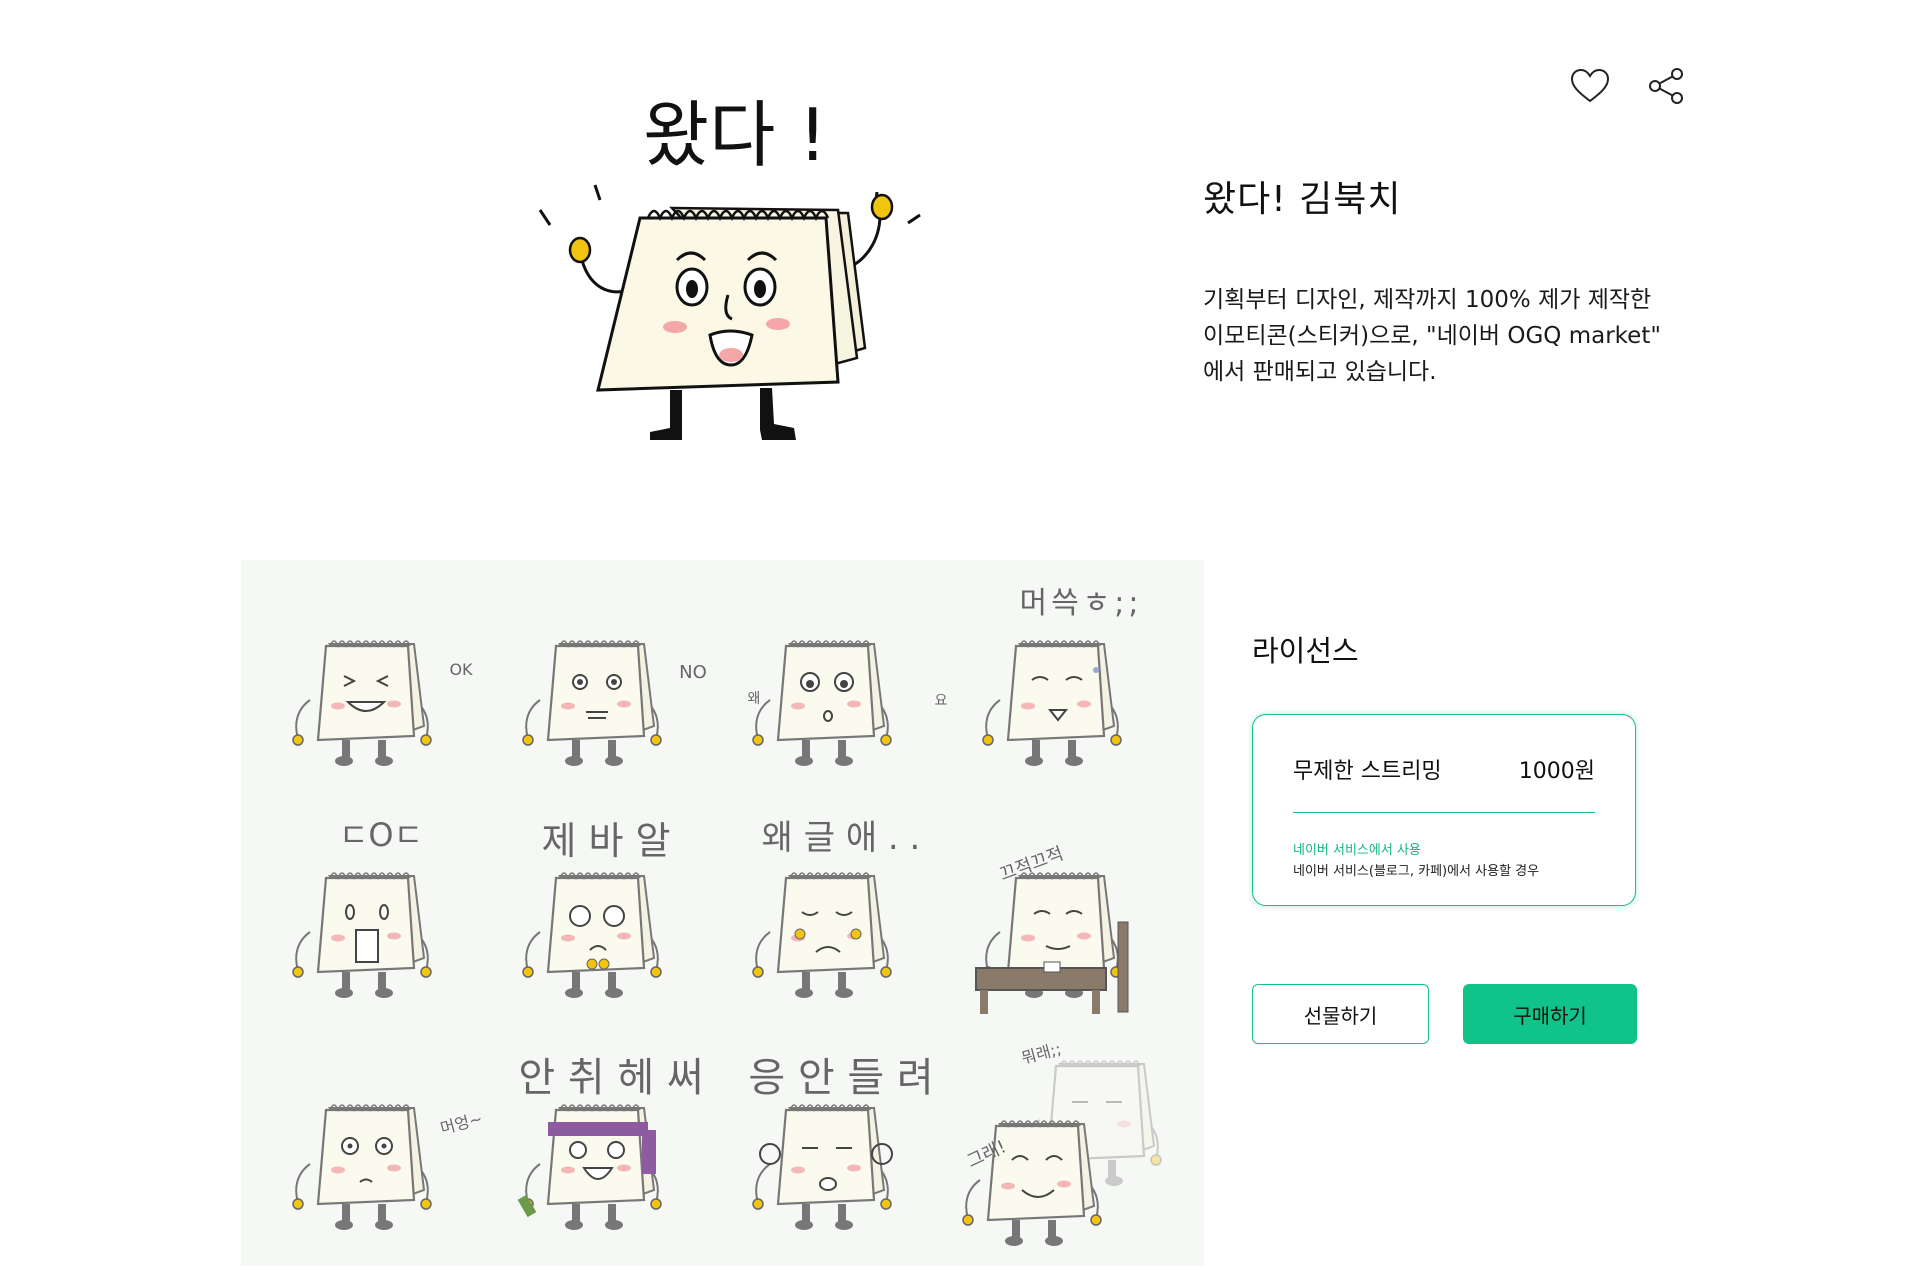 The width and height of the screenshot is (1920, 1270). I want to click on sticker-caption: 왜, so click(754, 699).